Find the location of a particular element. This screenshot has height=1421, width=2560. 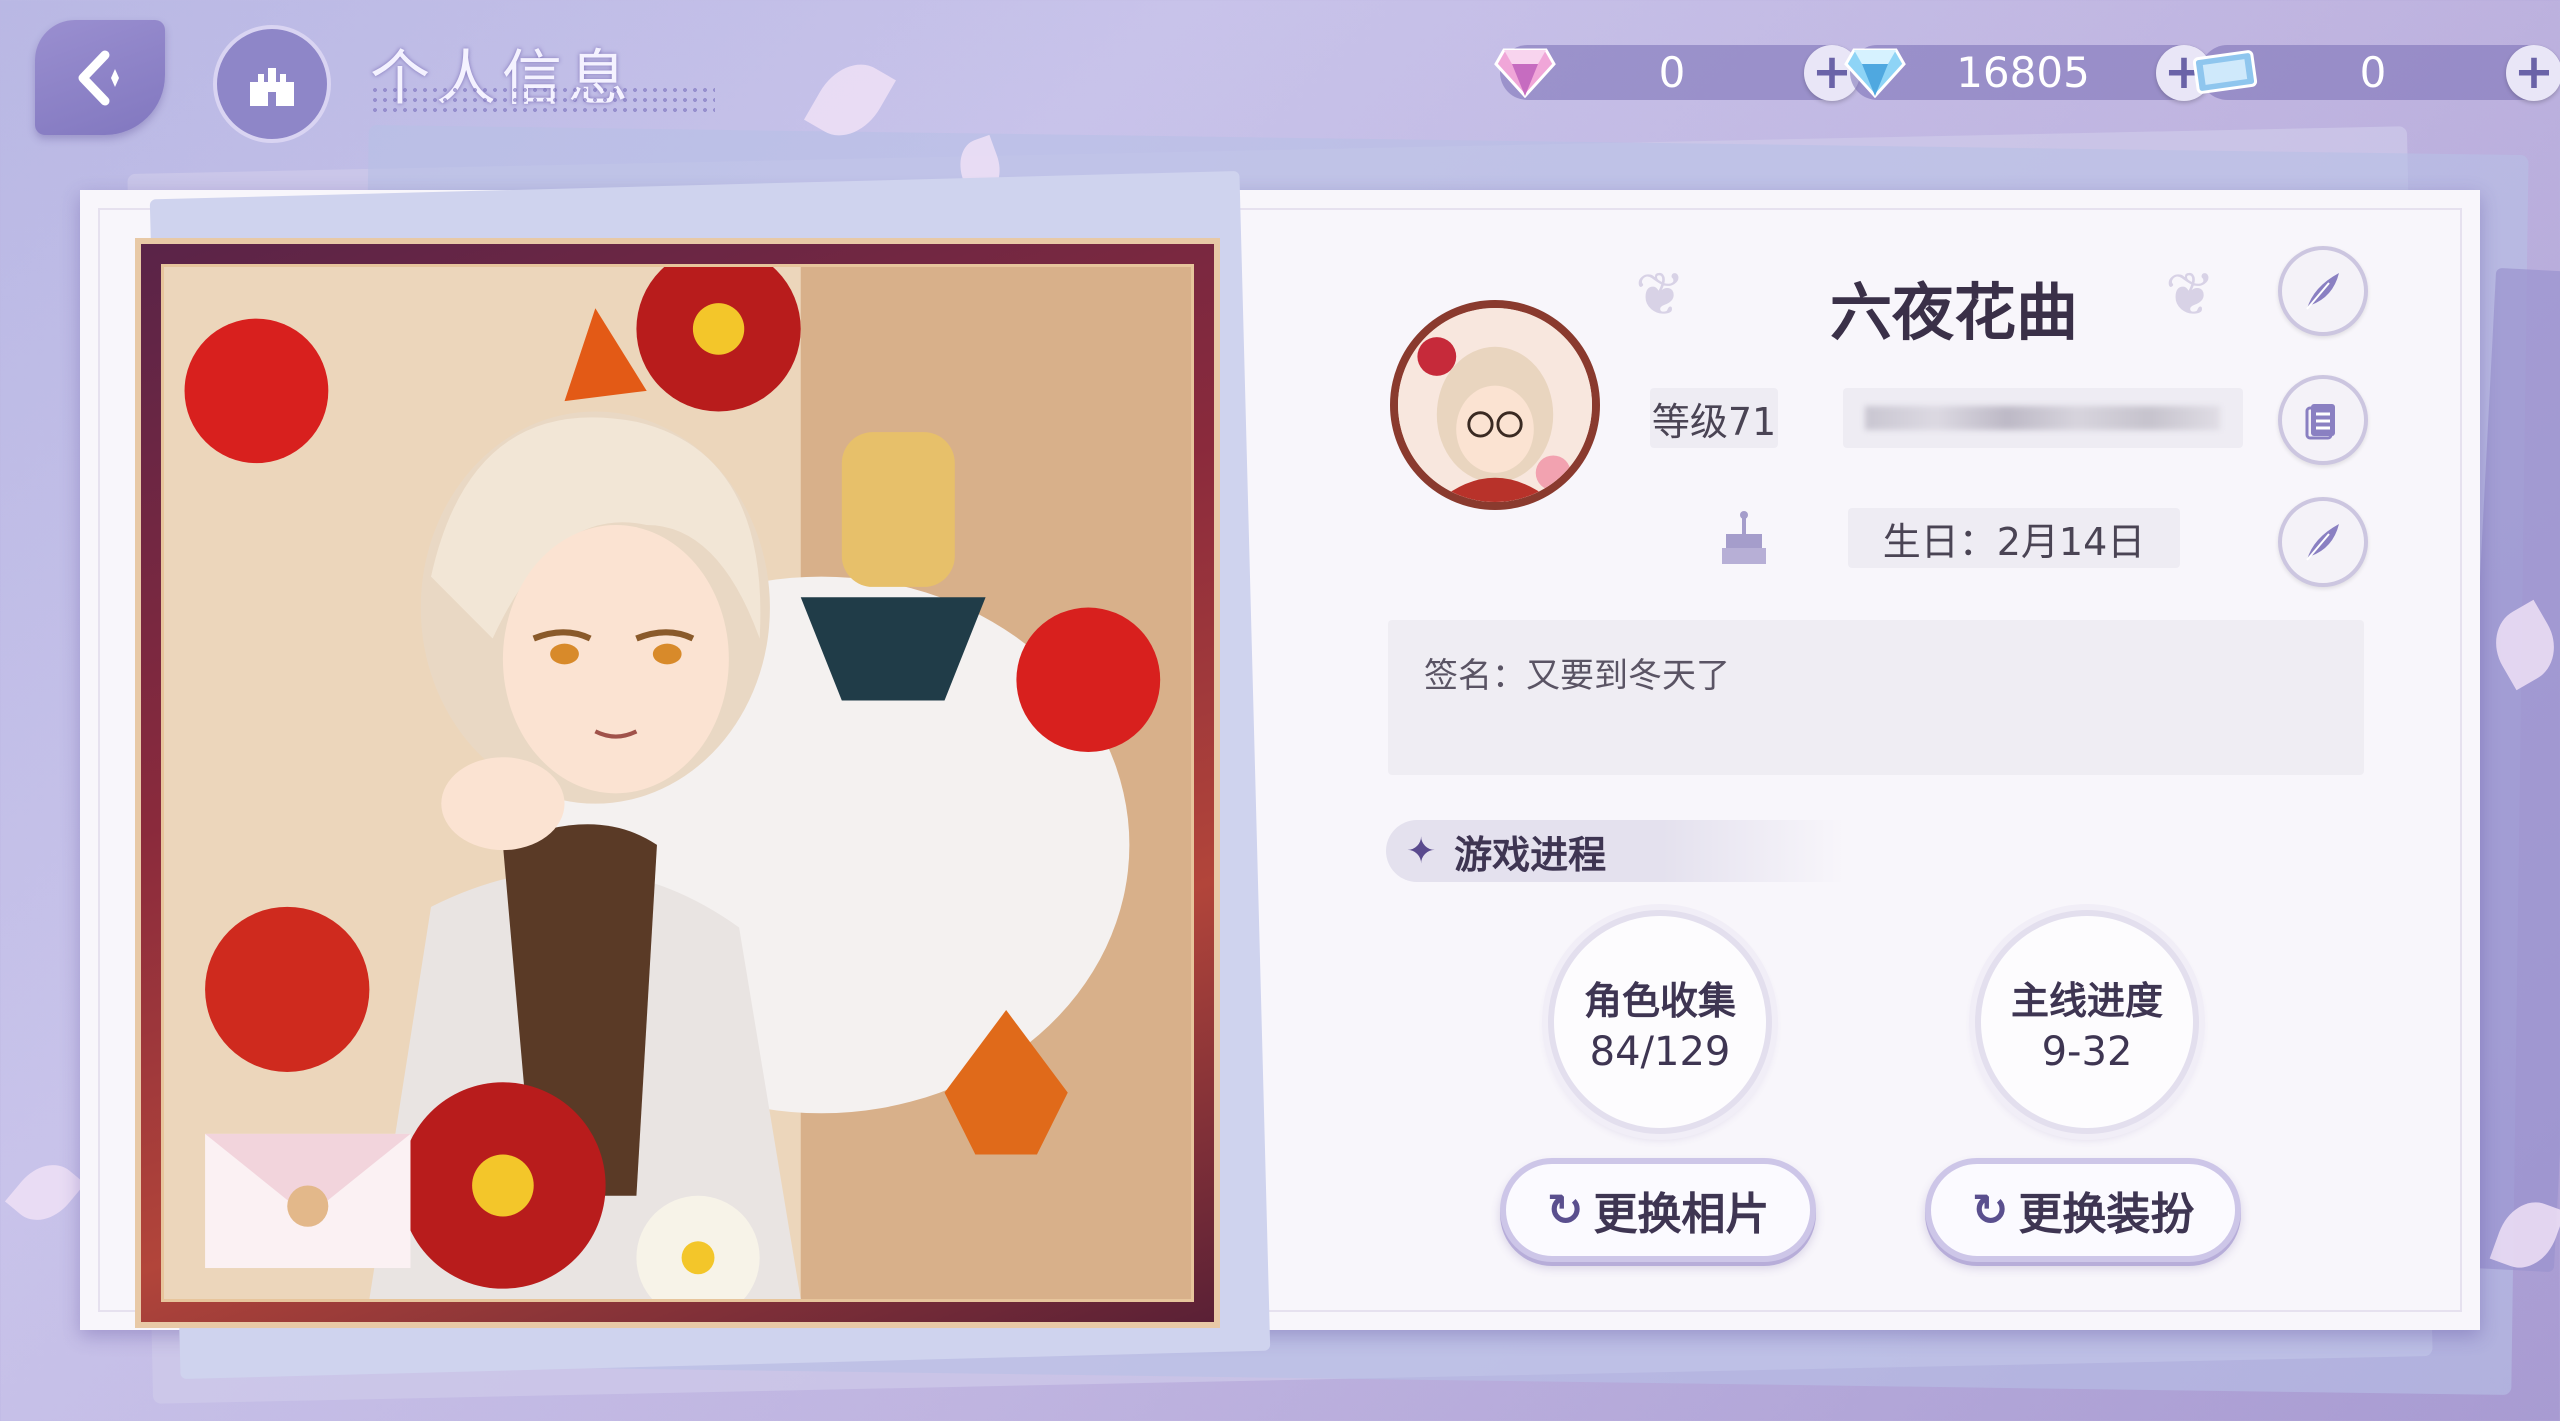

home-button is located at coordinates (272, 84).